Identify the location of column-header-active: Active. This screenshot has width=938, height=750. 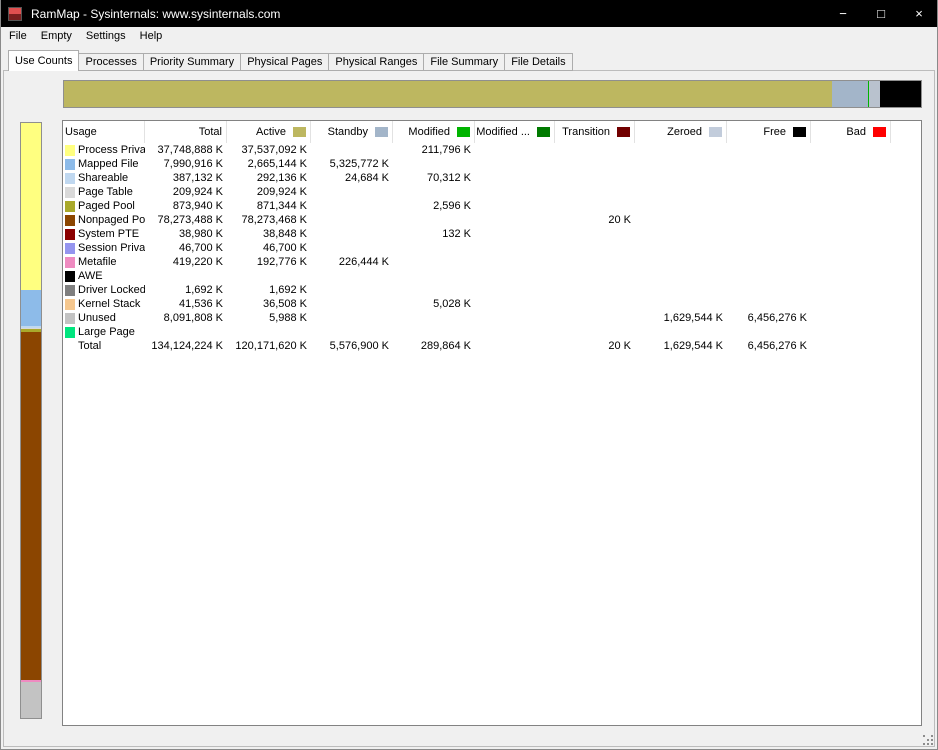
(269, 132).